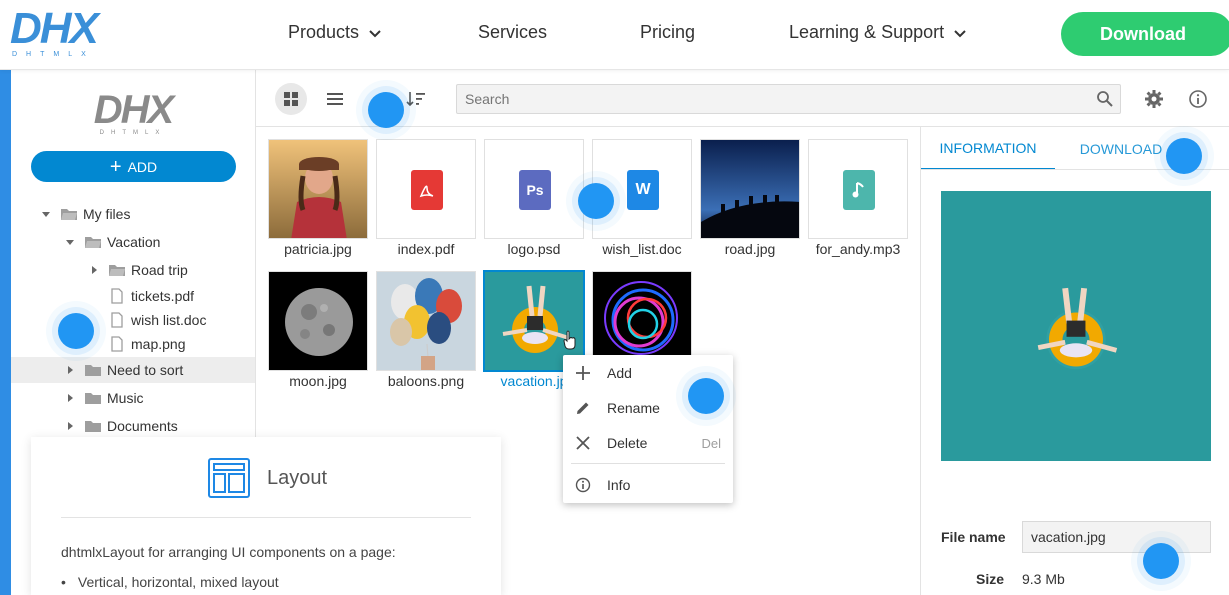 This screenshot has height=595, width=1229. I want to click on tree-item-label: Road trip, so click(159, 270).